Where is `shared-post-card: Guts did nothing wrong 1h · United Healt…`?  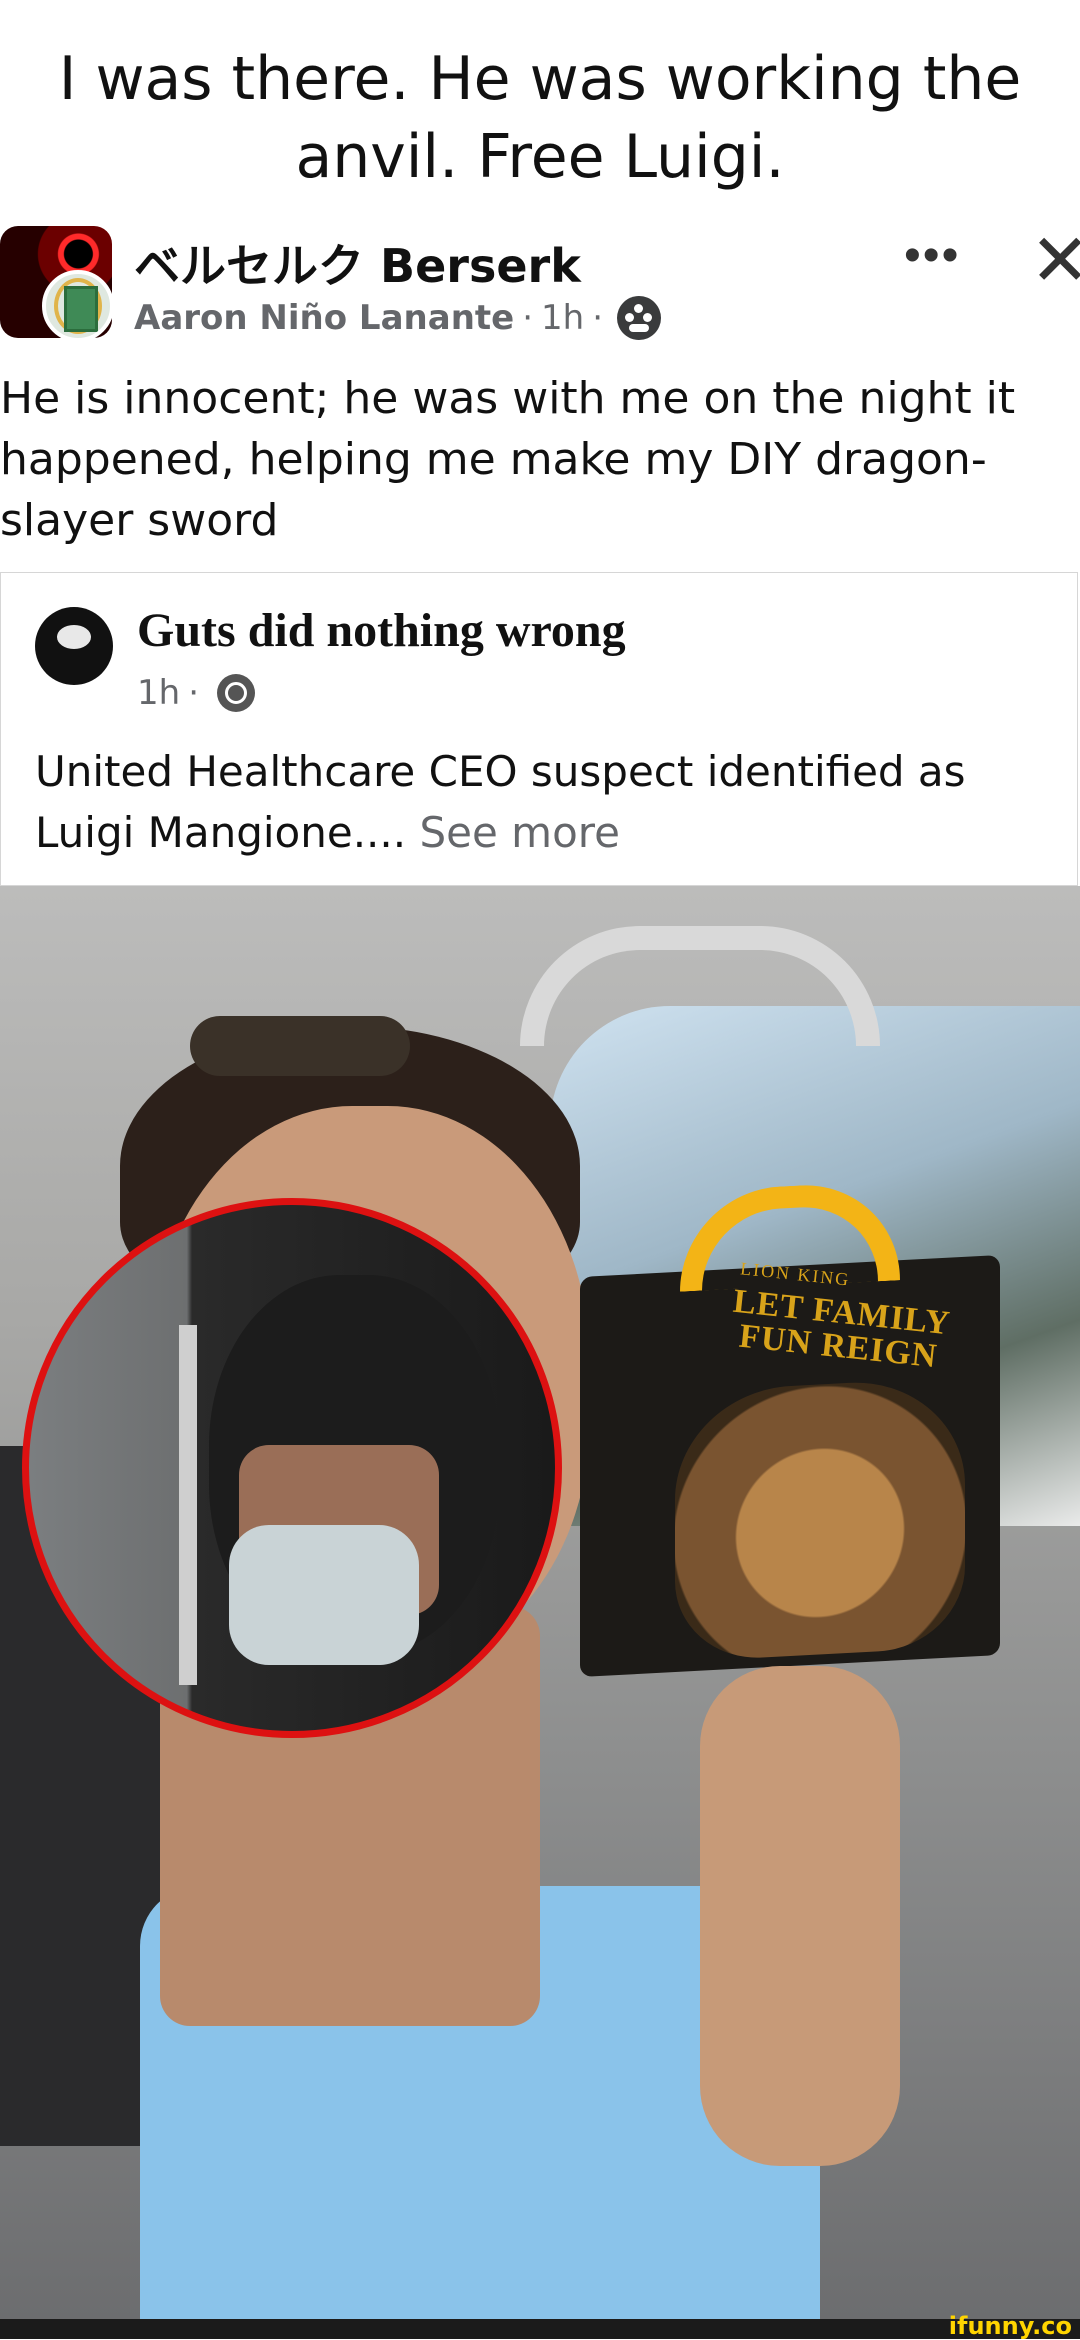 shared-post-card: Guts did nothing wrong 1h · United Healt… is located at coordinates (539, 729).